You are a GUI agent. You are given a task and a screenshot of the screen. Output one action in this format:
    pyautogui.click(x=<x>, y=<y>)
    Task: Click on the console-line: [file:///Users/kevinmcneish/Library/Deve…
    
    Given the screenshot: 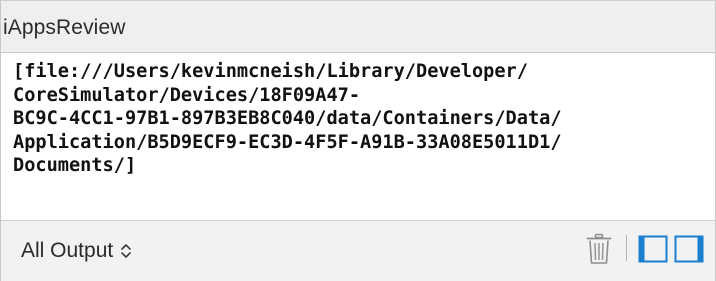 What is the action you would take?
    pyautogui.click(x=270, y=71)
    